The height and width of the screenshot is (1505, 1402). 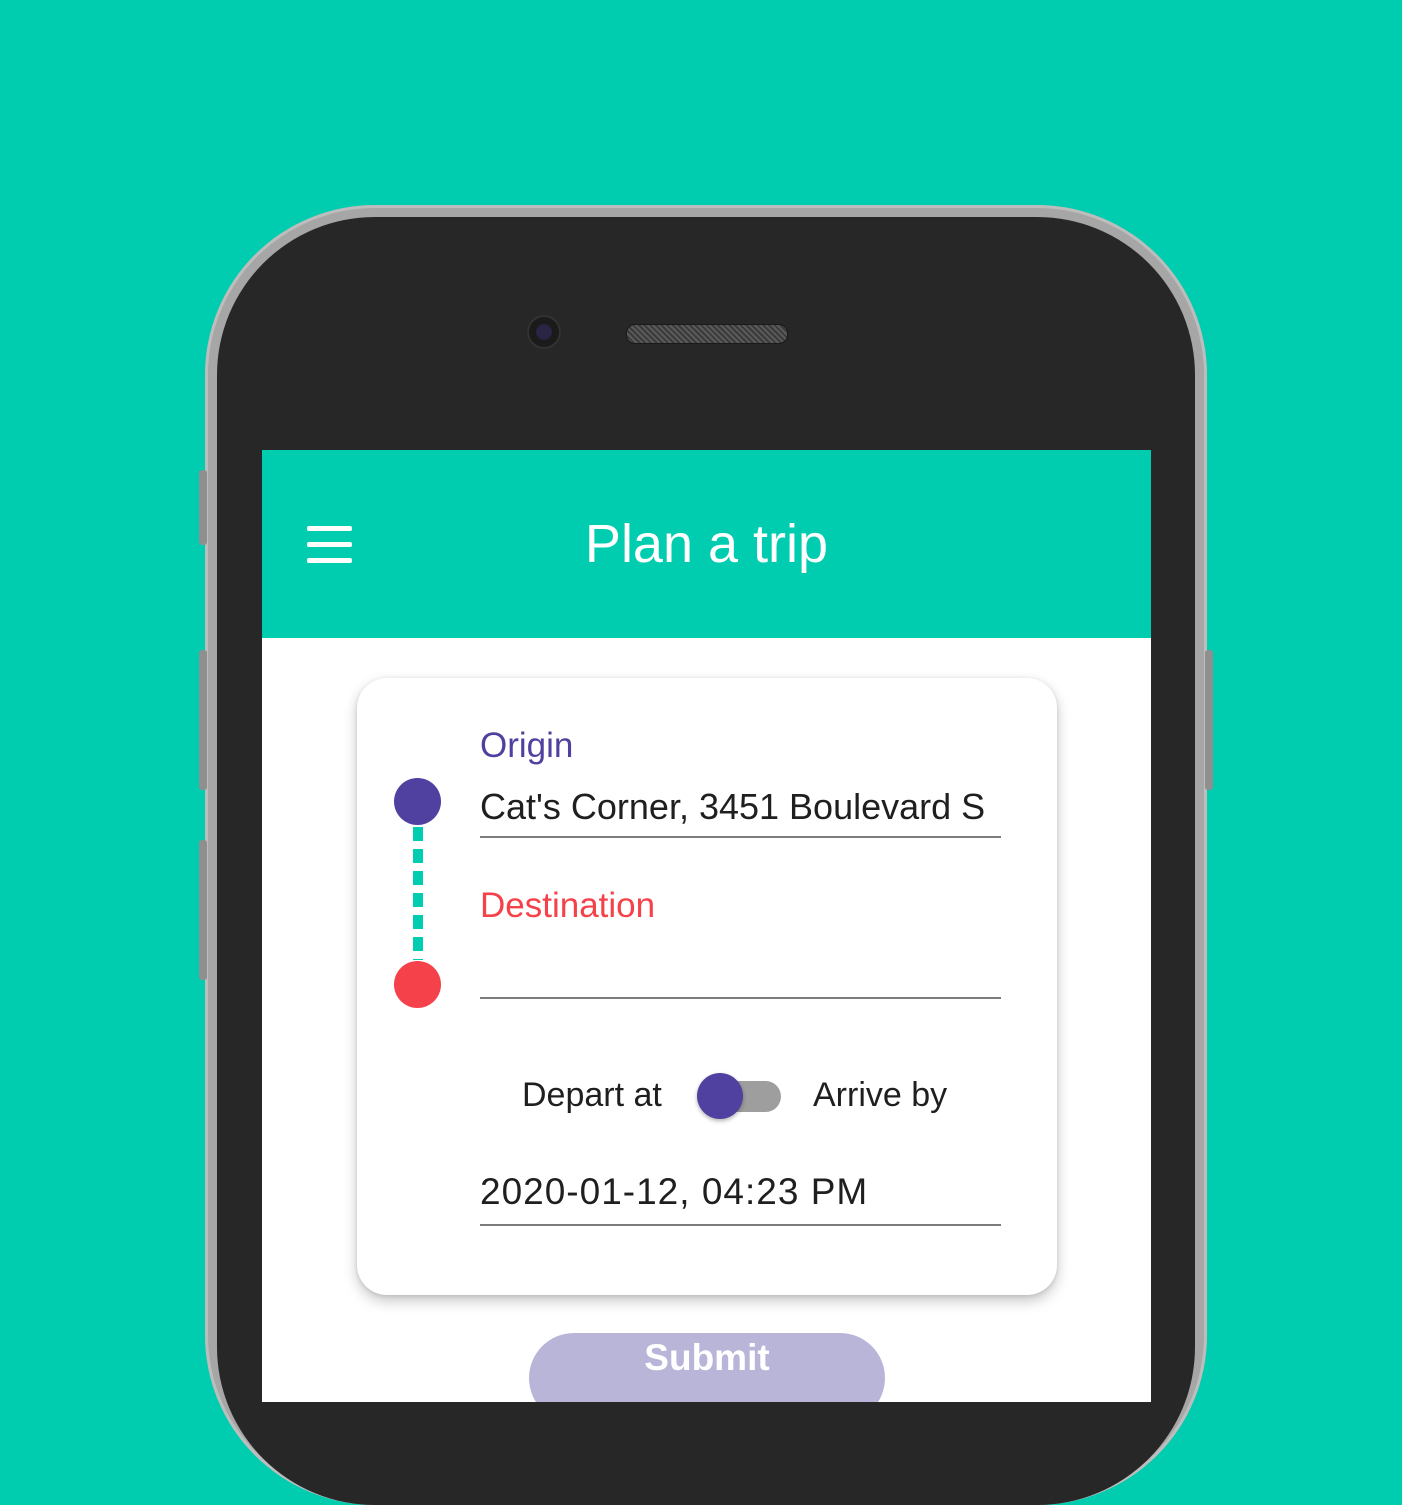 I want to click on depart-at-label: Depart at, so click(x=592, y=1095).